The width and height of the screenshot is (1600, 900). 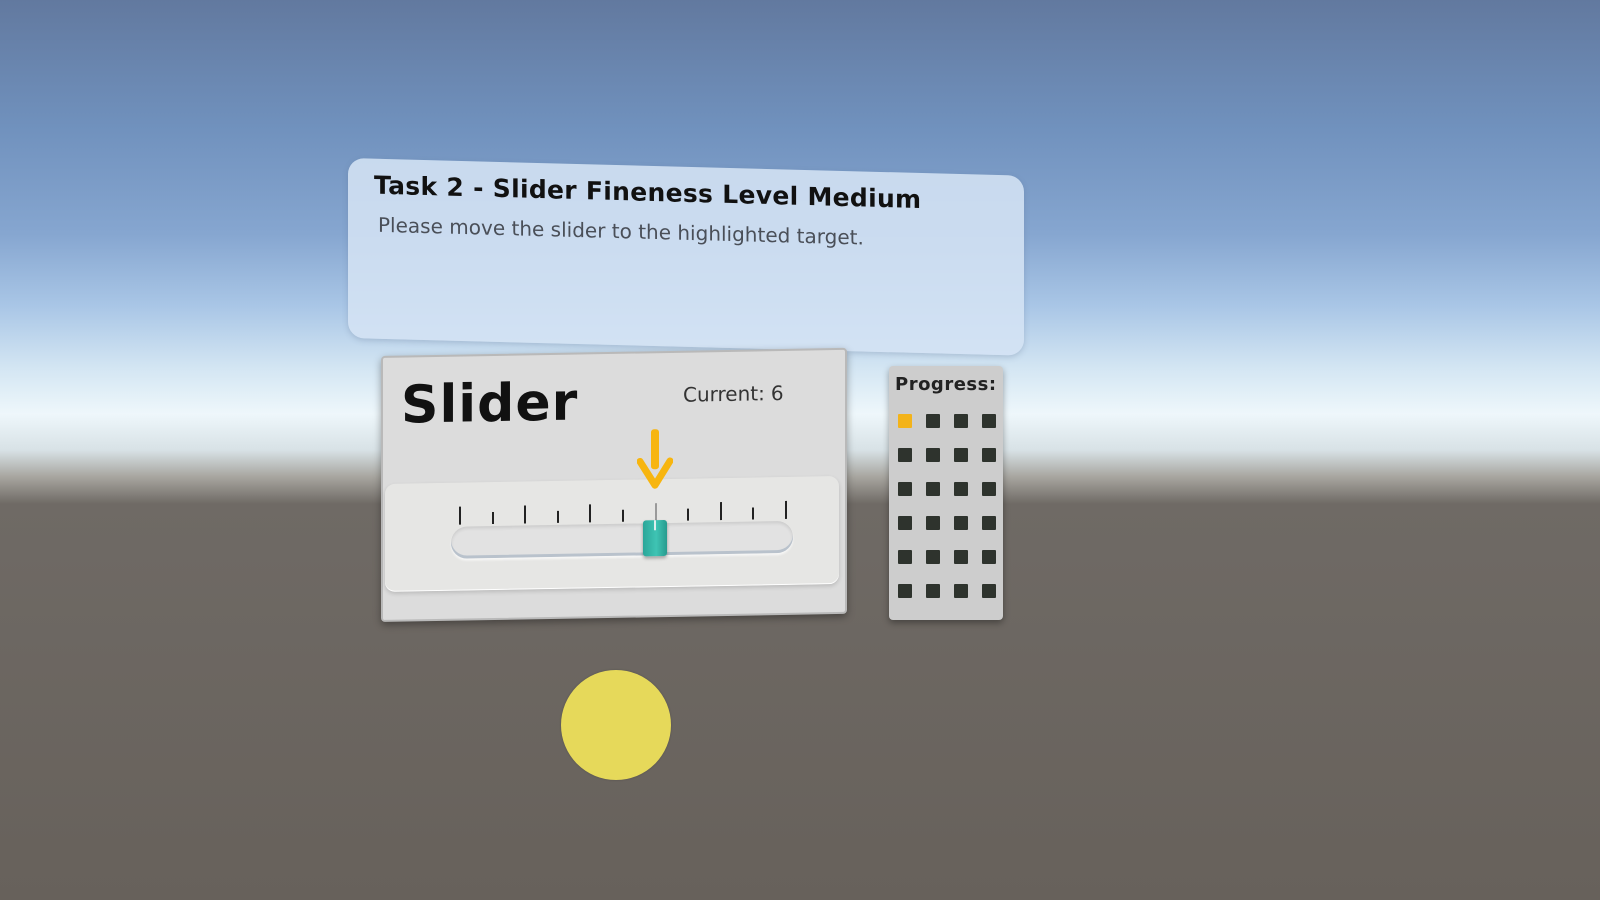 I want to click on slider-thumb, so click(x=654, y=538).